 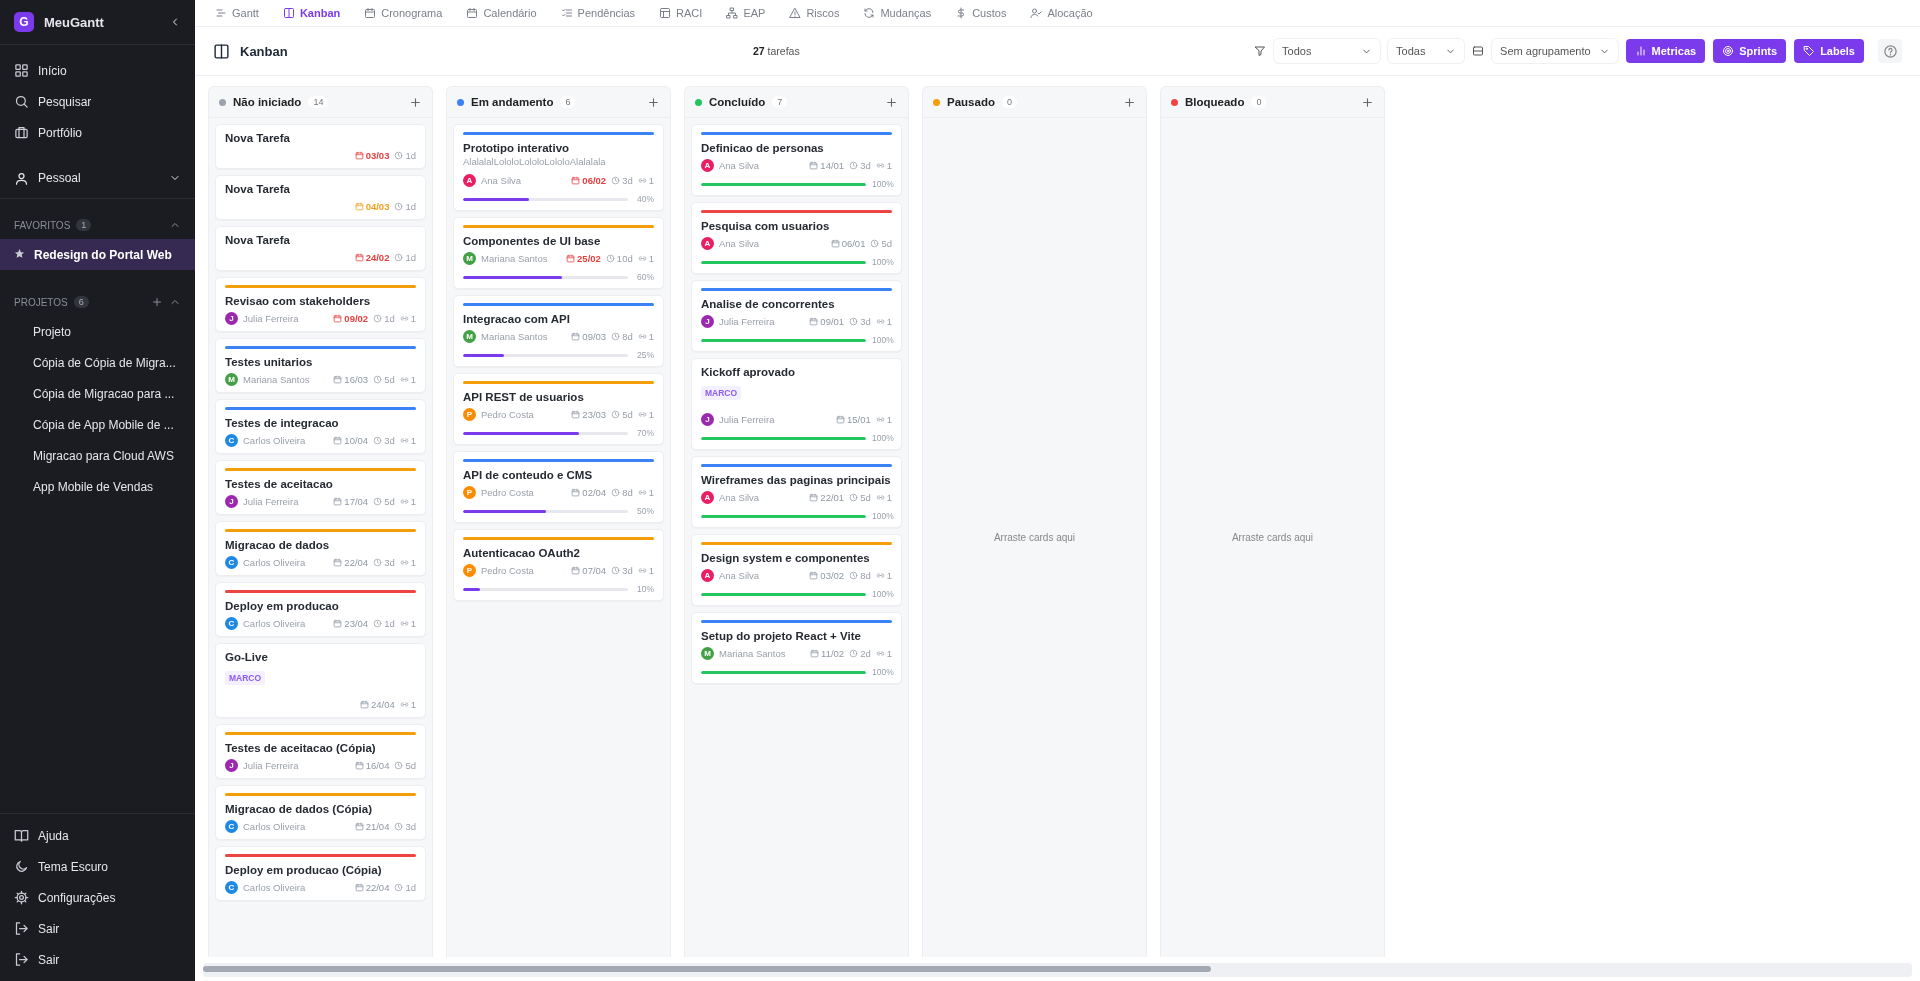 What do you see at coordinates (981, 13) in the screenshot?
I see `view-tab: Custos` at bounding box center [981, 13].